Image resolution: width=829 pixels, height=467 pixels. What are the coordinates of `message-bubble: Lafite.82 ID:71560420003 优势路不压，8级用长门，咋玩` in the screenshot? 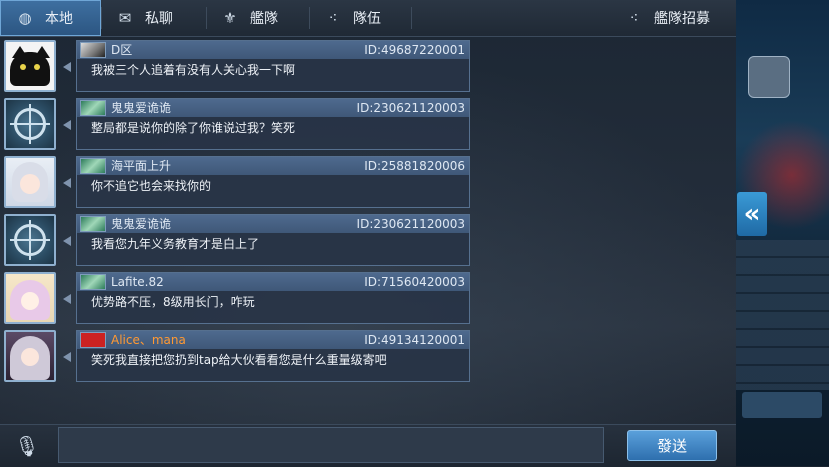 It's located at (273, 298).